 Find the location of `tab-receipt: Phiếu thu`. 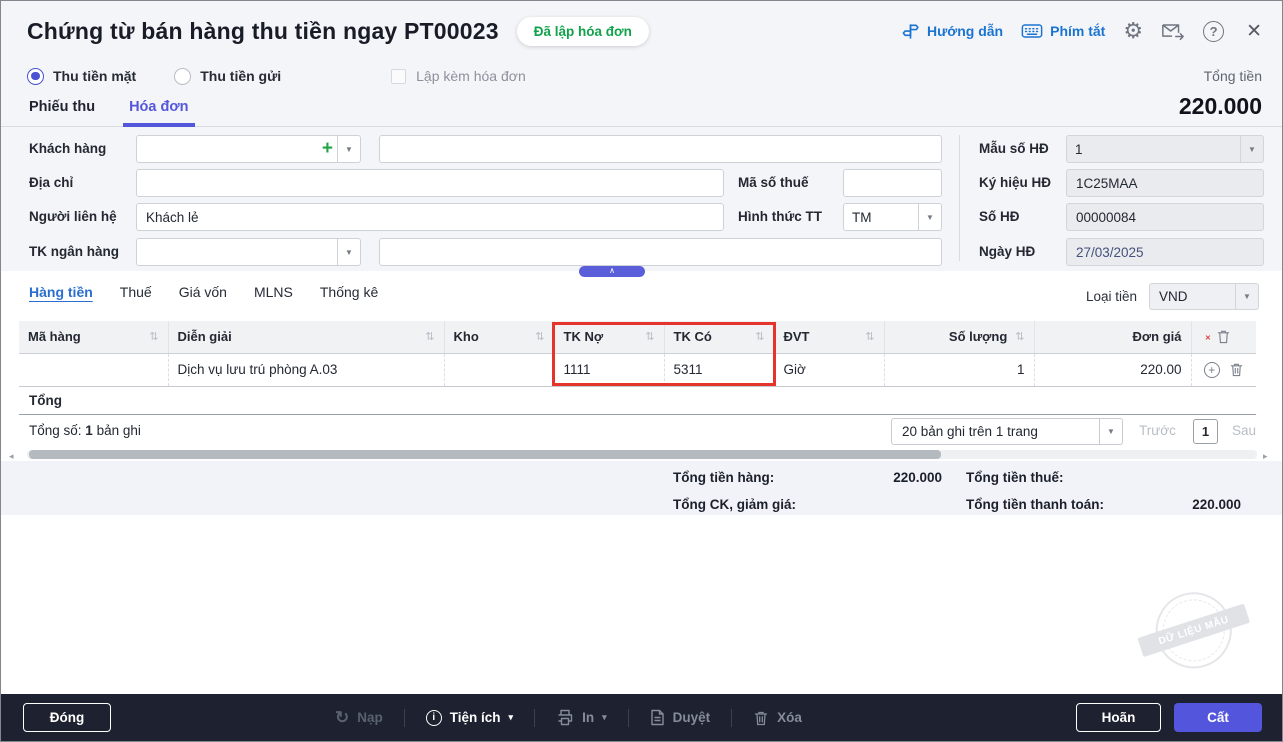

tab-receipt: Phiếu thu is located at coordinates (62, 112).